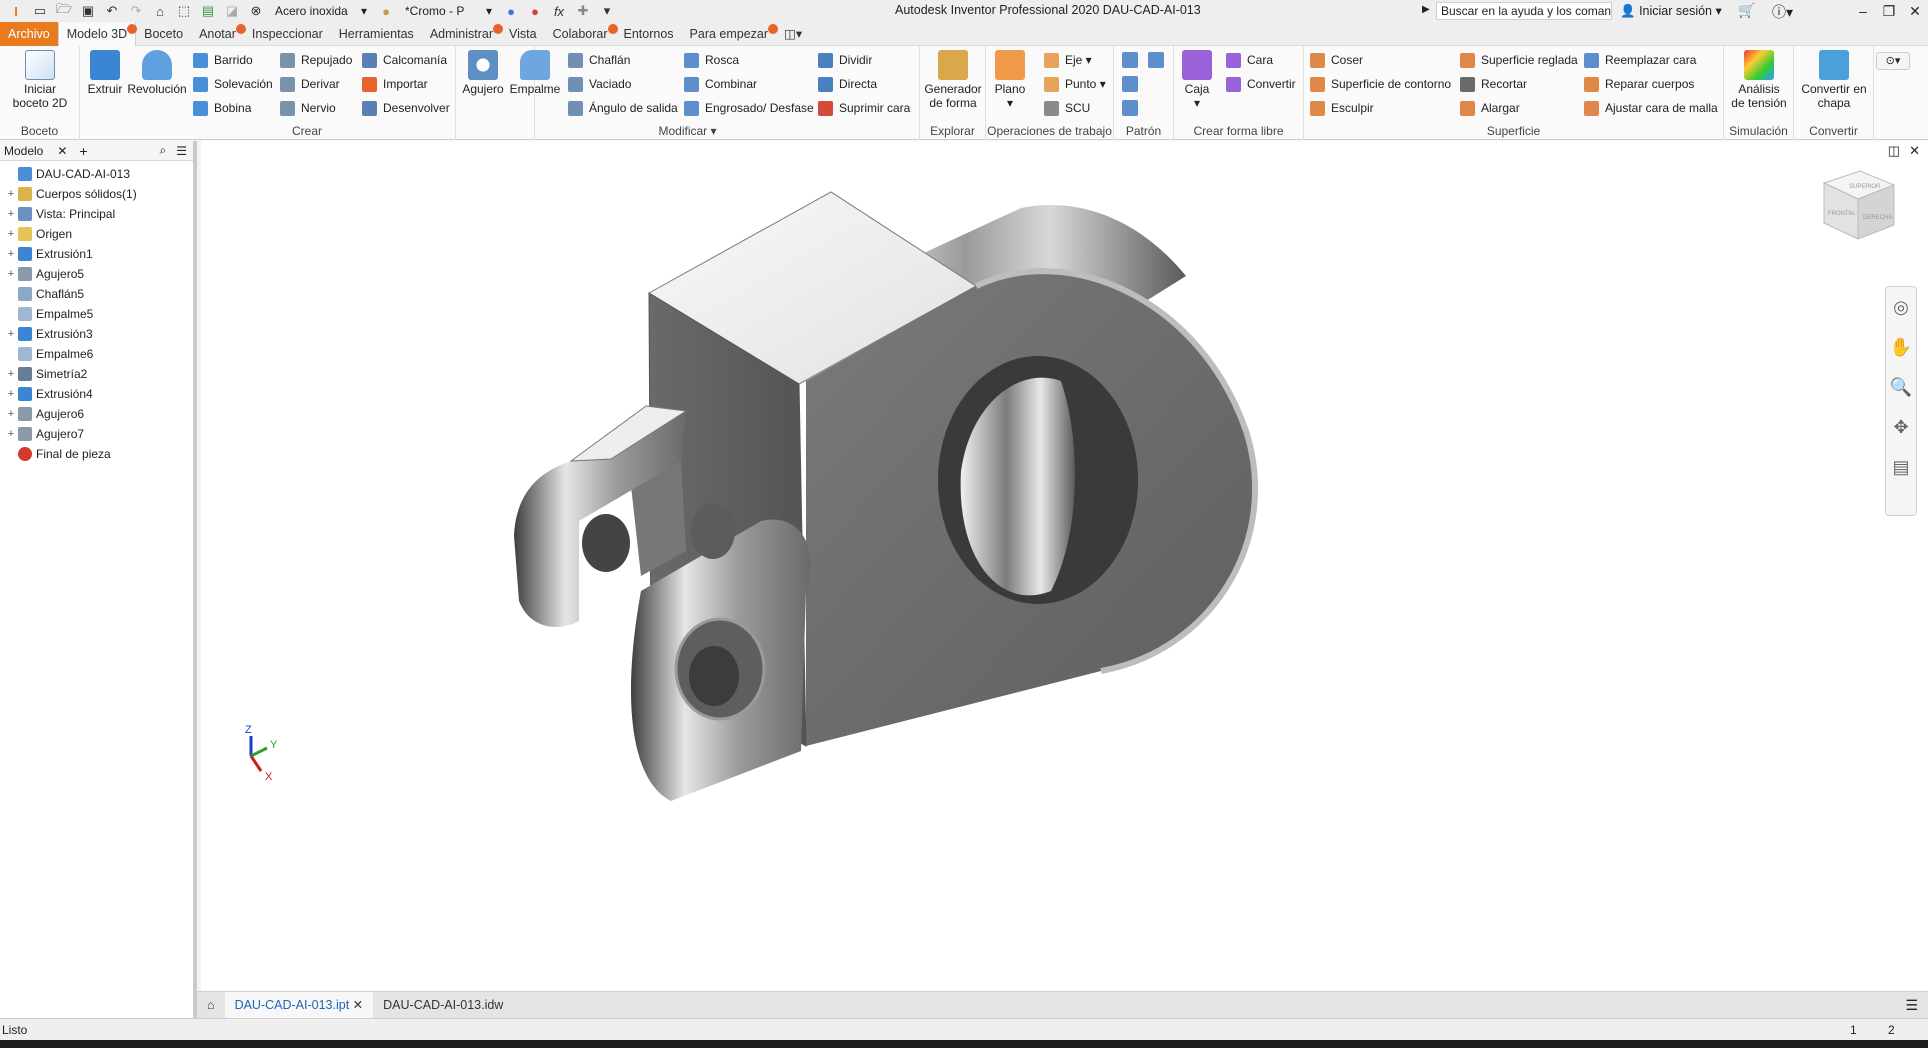 Image resolution: width=1928 pixels, height=1048 pixels. I want to click on clear-icon: ⊗, so click(256, 11).